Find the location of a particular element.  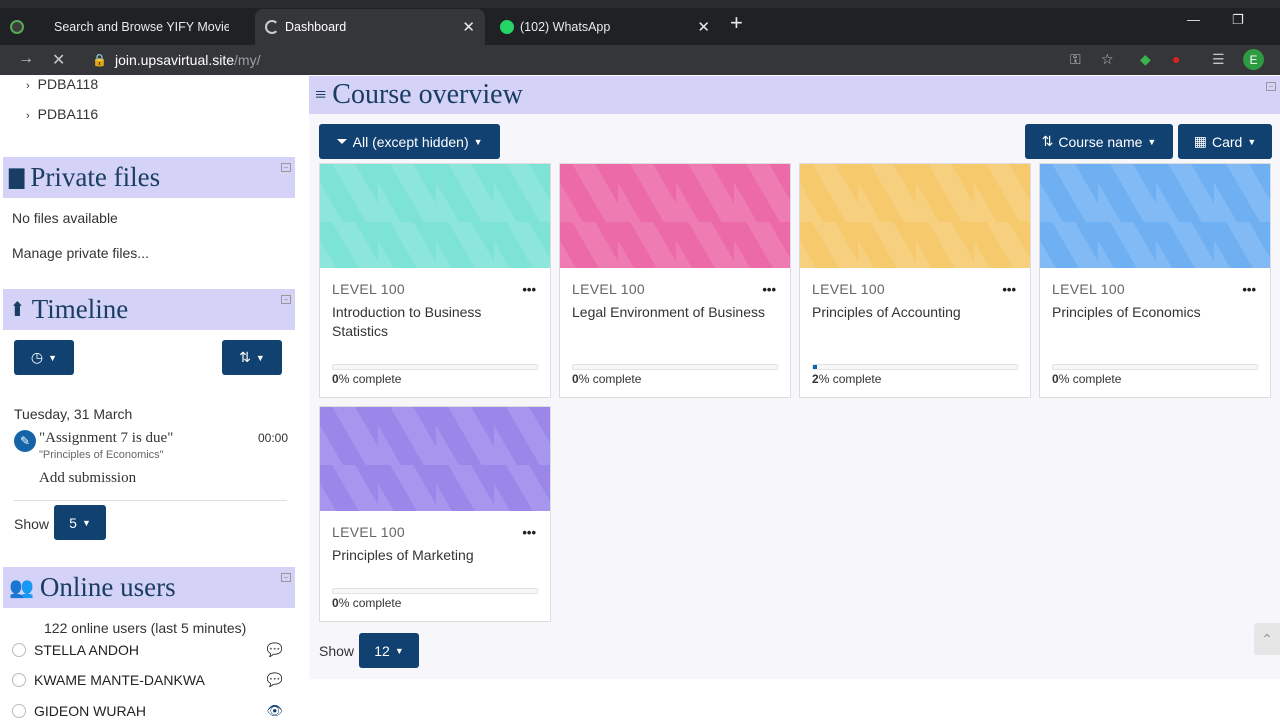

progress-fill is located at coordinates (815, 367).